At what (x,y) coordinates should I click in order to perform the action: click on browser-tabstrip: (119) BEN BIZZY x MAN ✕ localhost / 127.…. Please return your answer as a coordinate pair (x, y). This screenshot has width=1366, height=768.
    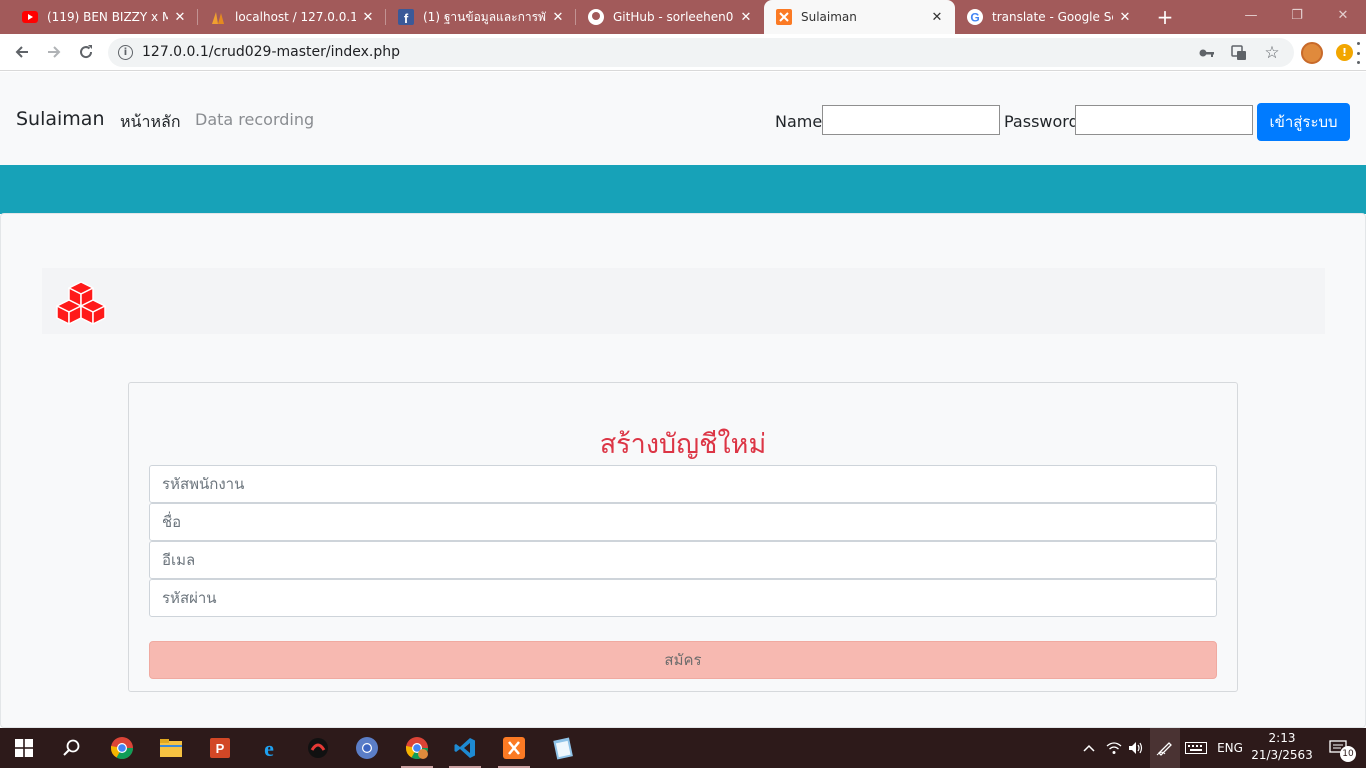
    Looking at the image, I should click on (683, 17).